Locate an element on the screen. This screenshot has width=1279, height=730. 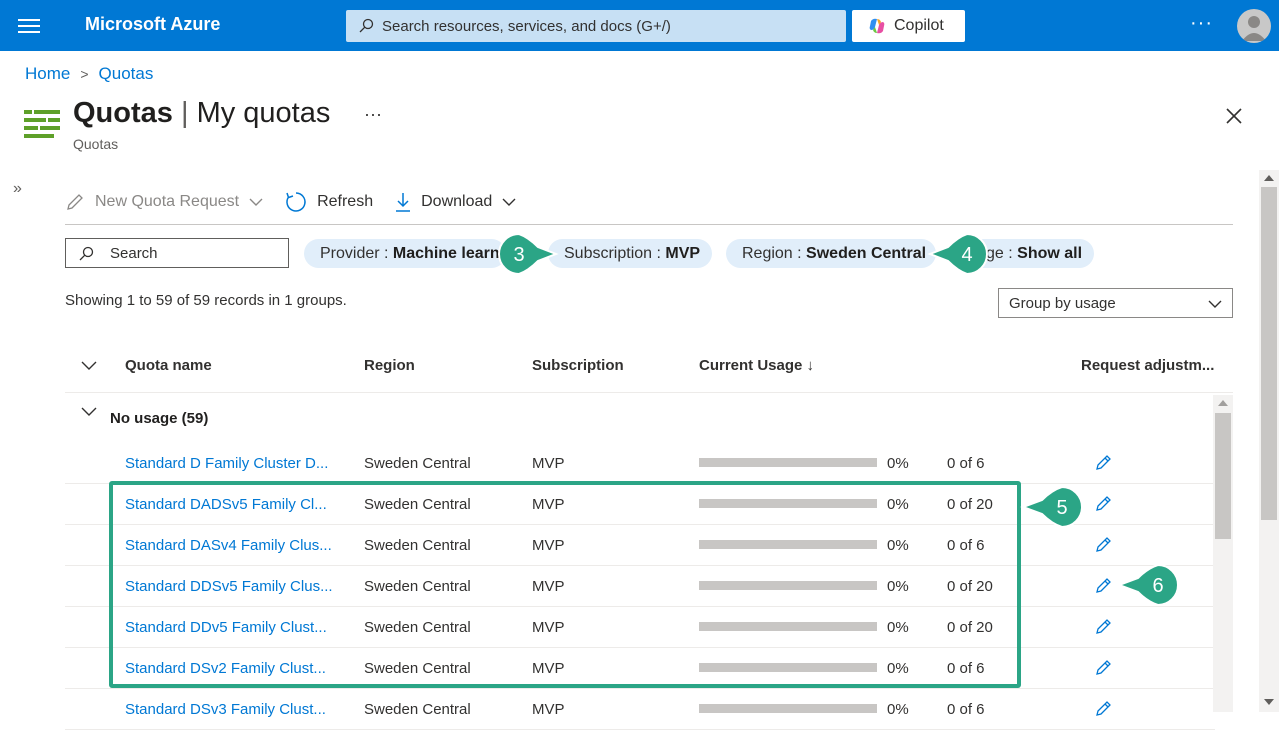
callout-6: 6 is located at coordinates (1147, 585).